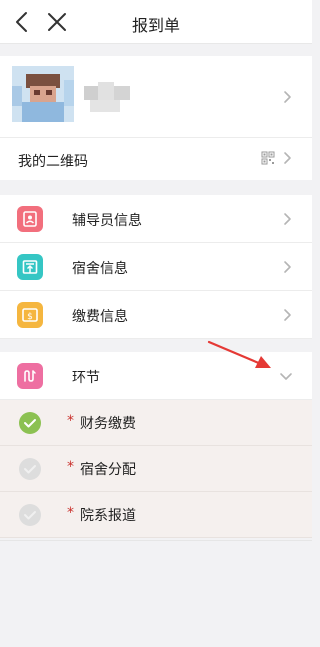 The width and height of the screenshot is (320, 647). What do you see at coordinates (156, 515) in the screenshot?
I see `step-item-department: * 院系报道` at bounding box center [156, 515].